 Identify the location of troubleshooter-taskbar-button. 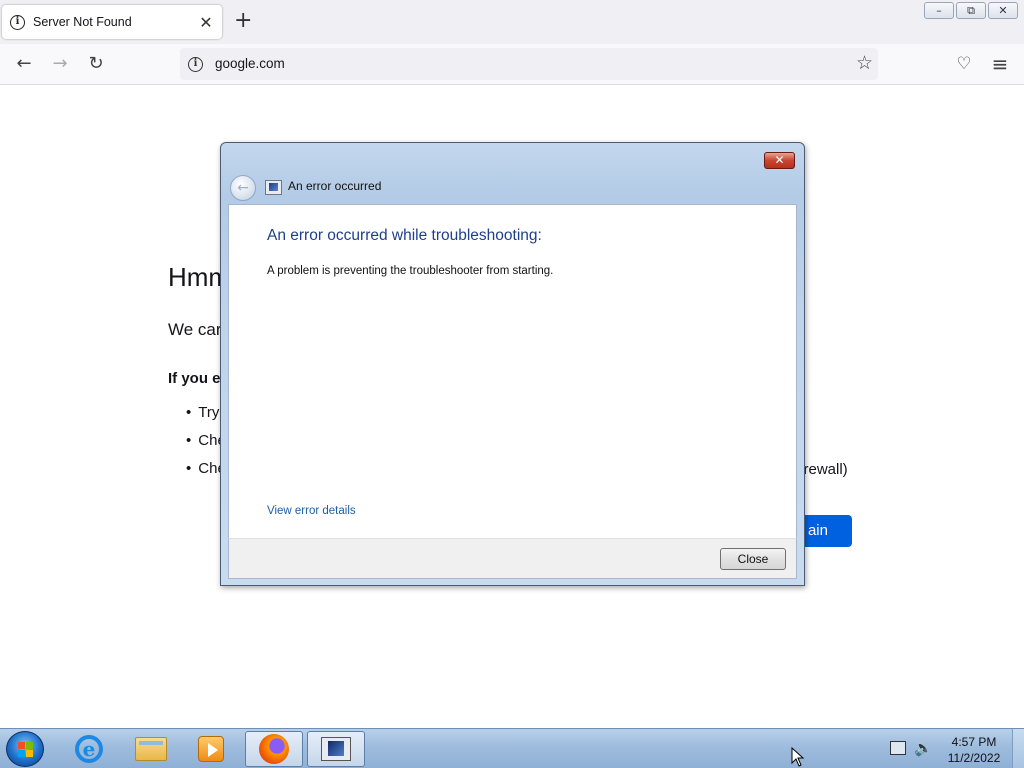
(336, 749).